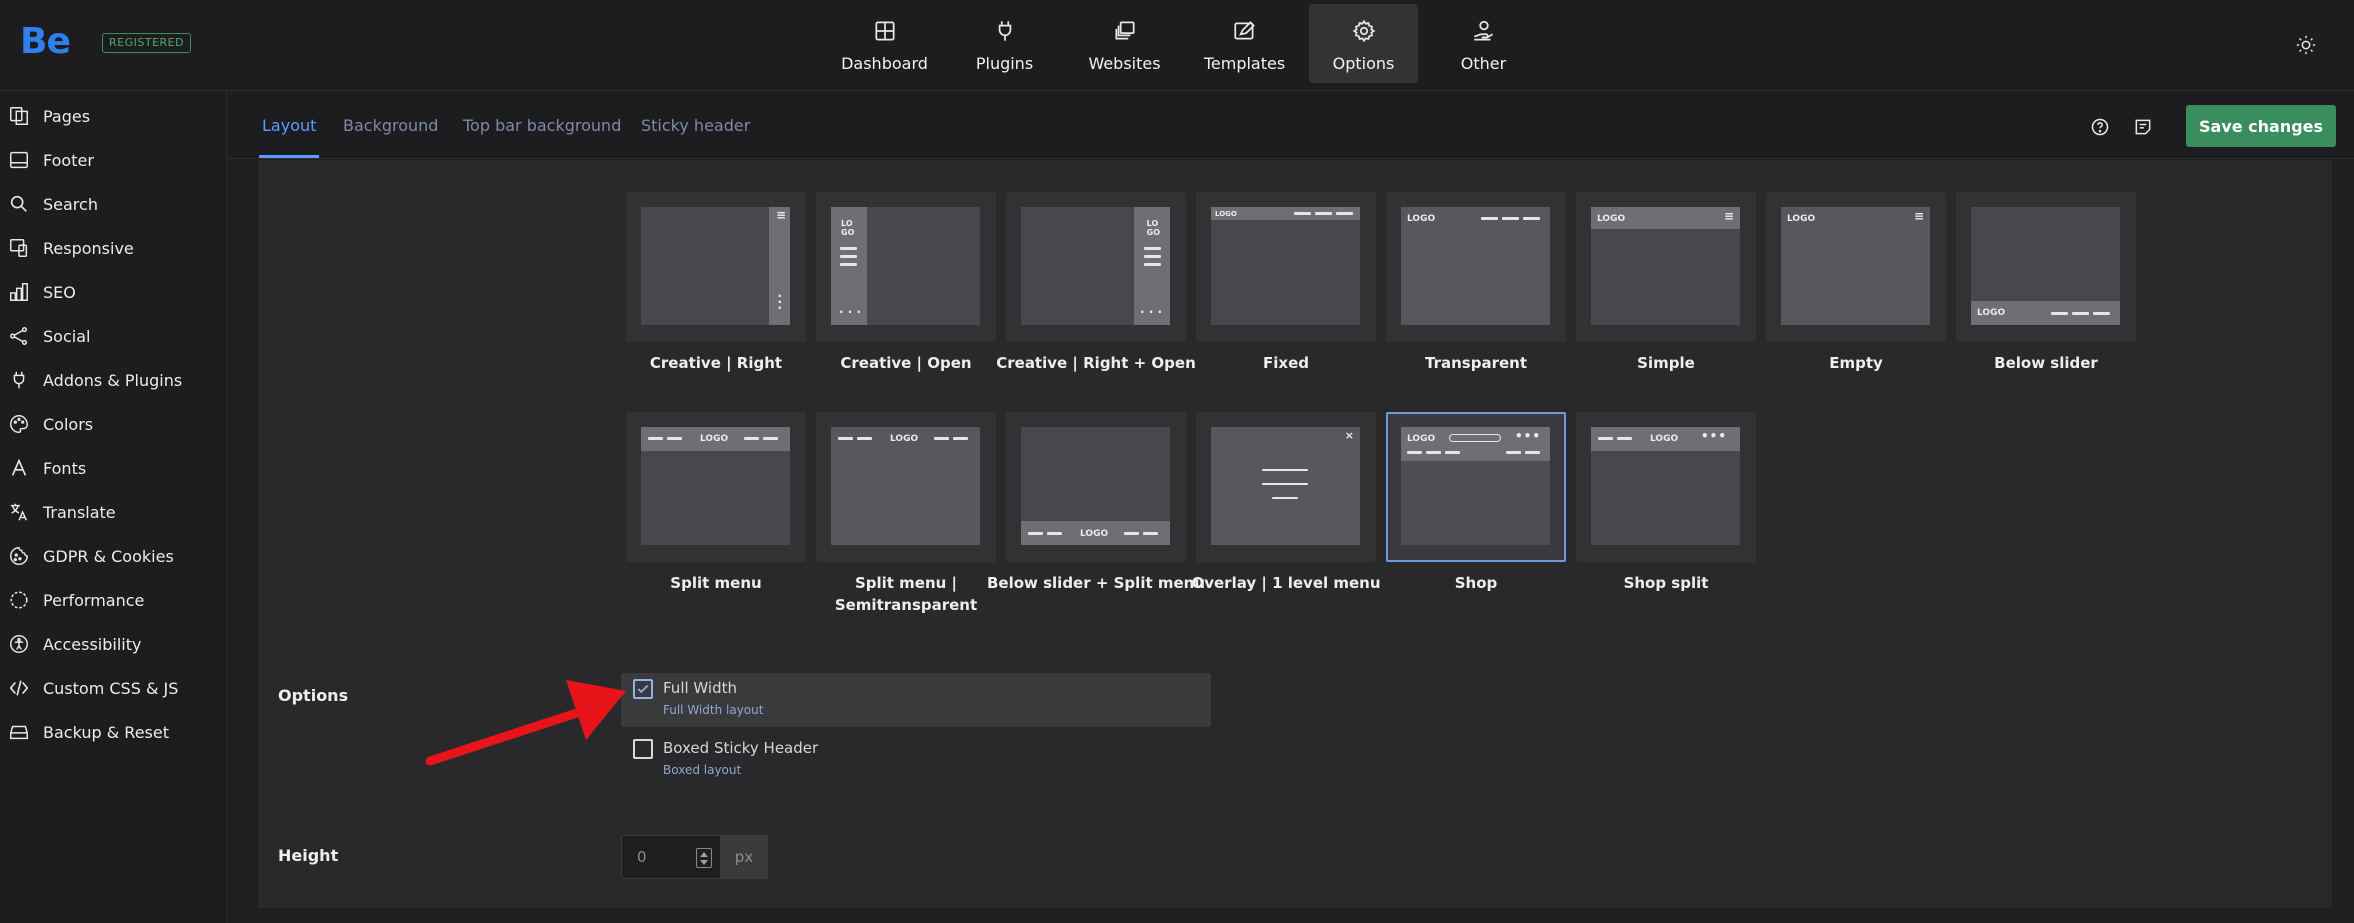 The image size is (2354, 923). Describe the element at coordinates (1666, 267) in the screenshot. I see `layout-option-simple: LOGO ≡` at that location.